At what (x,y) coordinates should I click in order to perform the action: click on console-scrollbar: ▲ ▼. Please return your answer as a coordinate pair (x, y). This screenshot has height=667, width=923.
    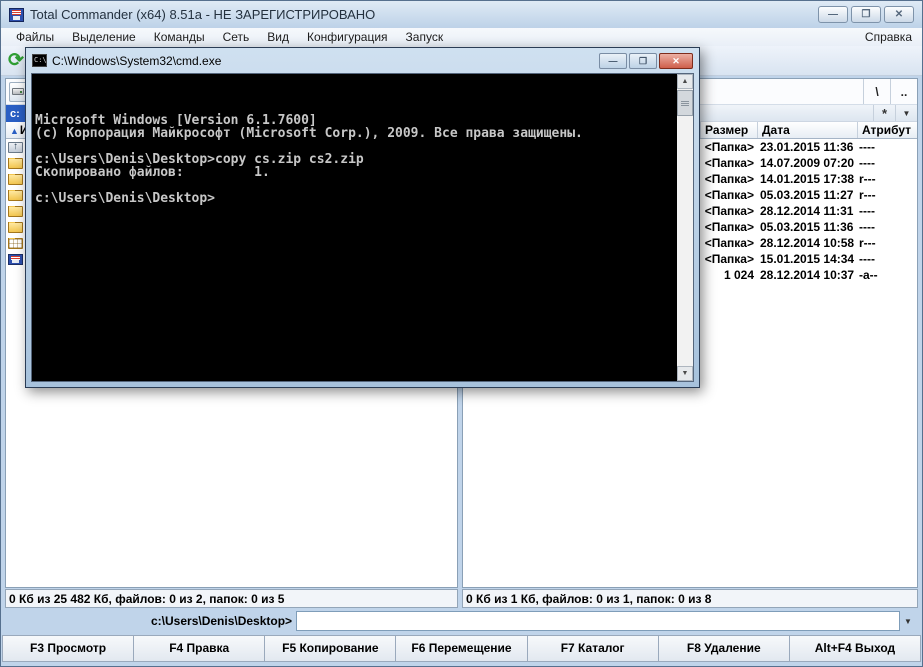
    Looking at the image, I should click on (685, 227).